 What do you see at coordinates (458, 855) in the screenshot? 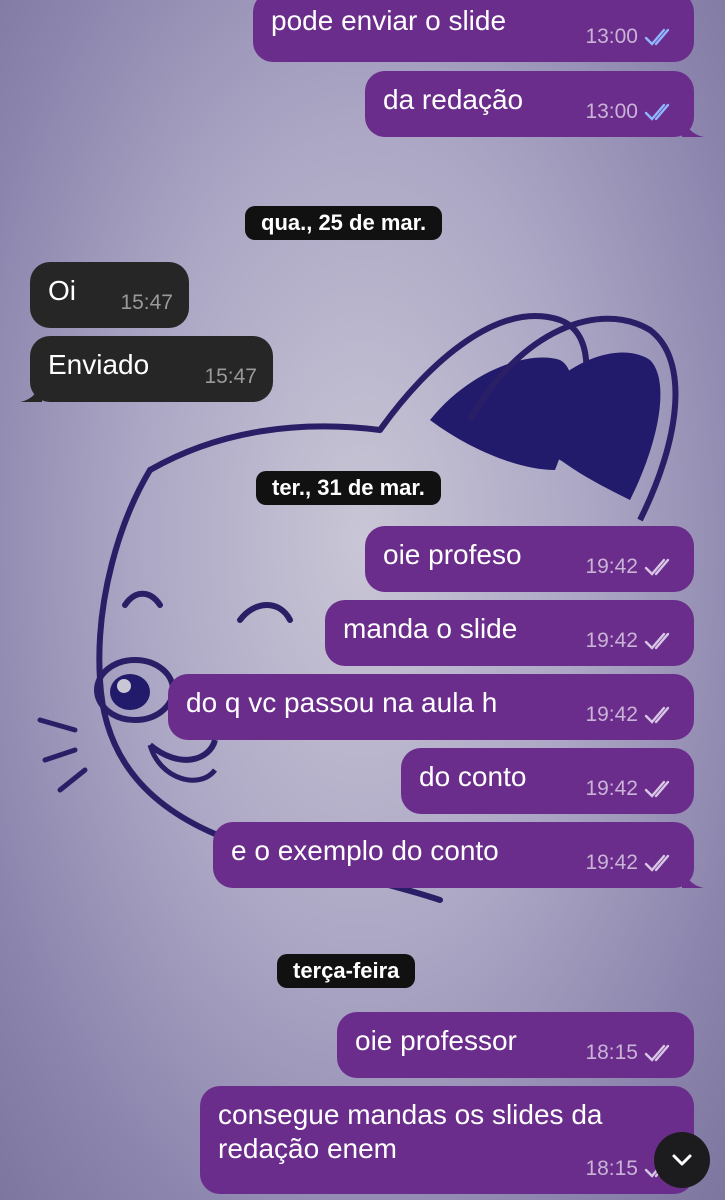
I see `message-bubble-outgoing: e o exemplo do conto 19:42` at bounding box center [458, 855].